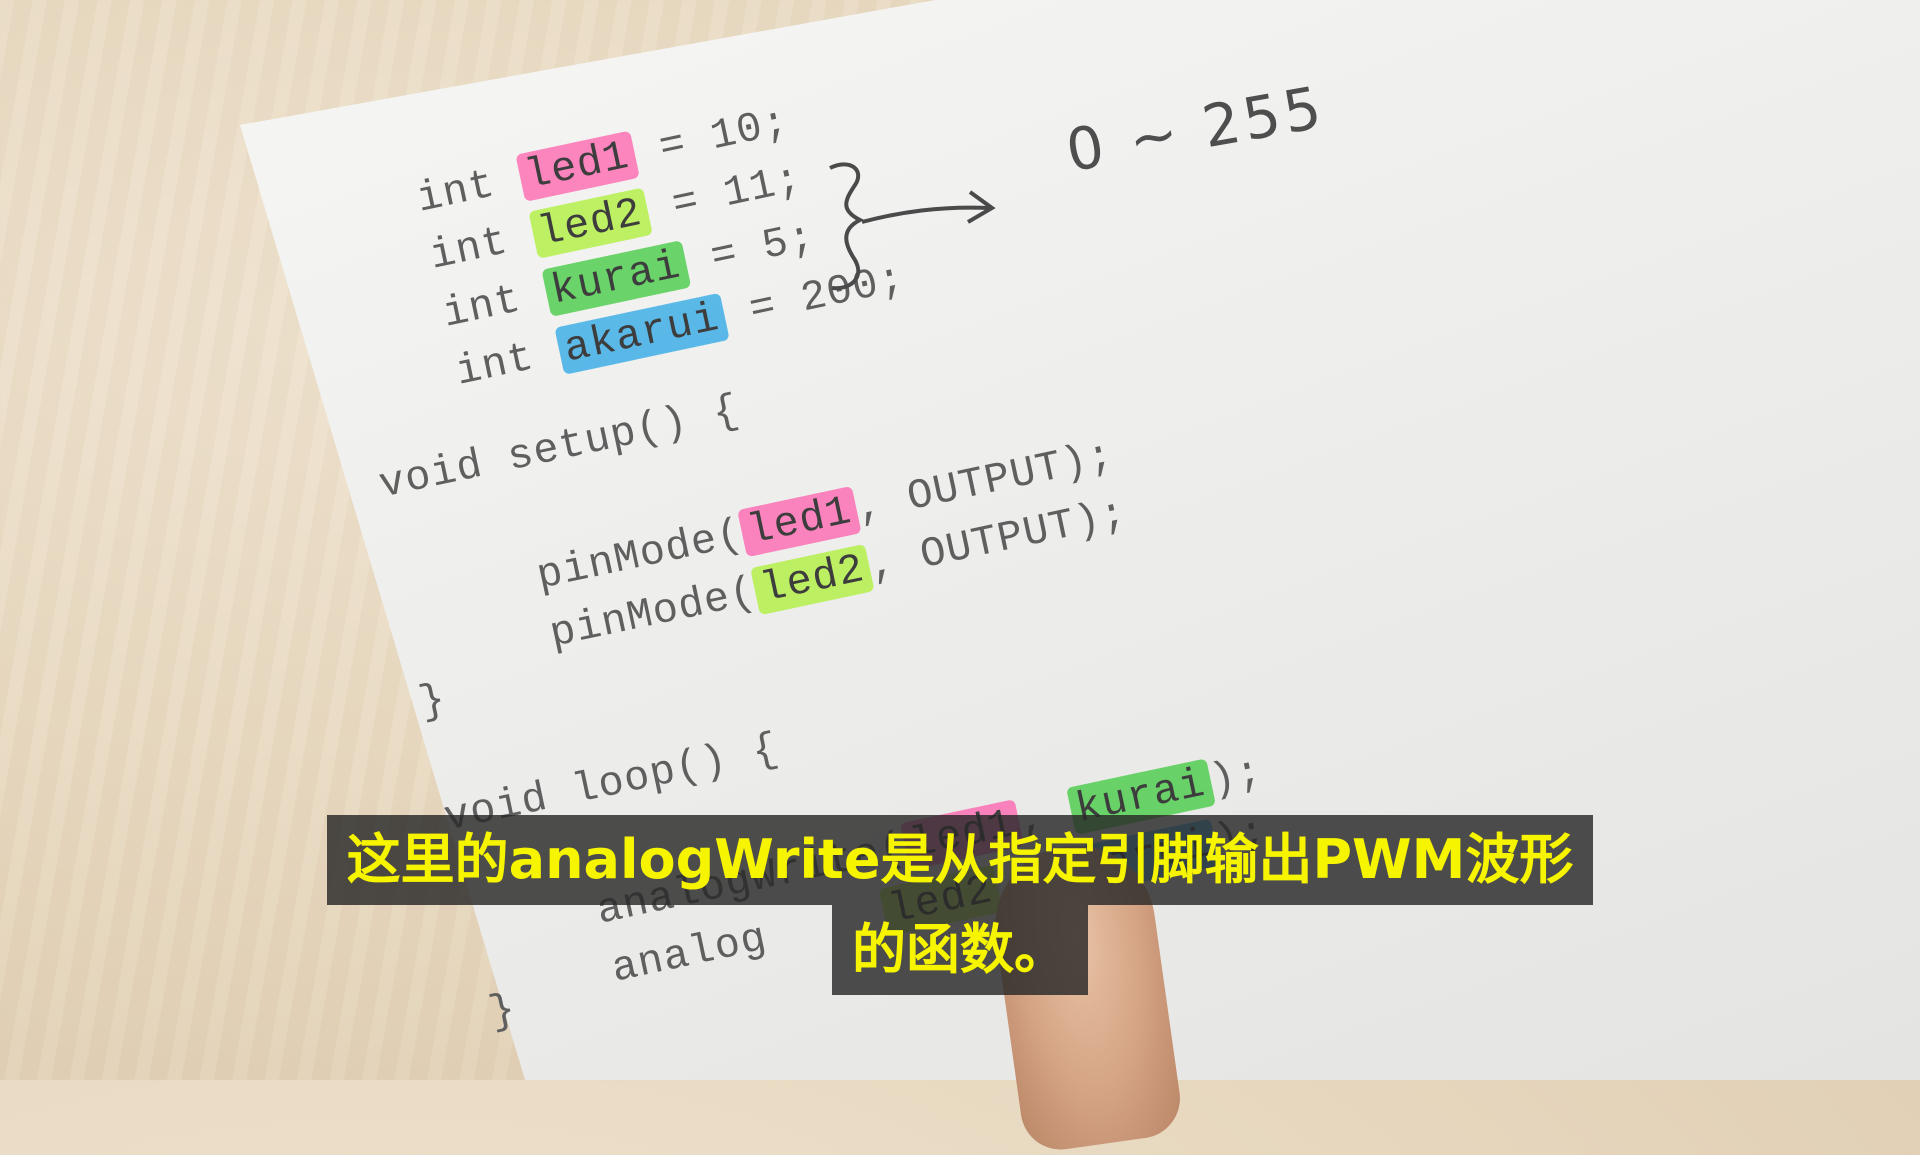  I want to click on variable-akarui: akarui, so click(642, 333).